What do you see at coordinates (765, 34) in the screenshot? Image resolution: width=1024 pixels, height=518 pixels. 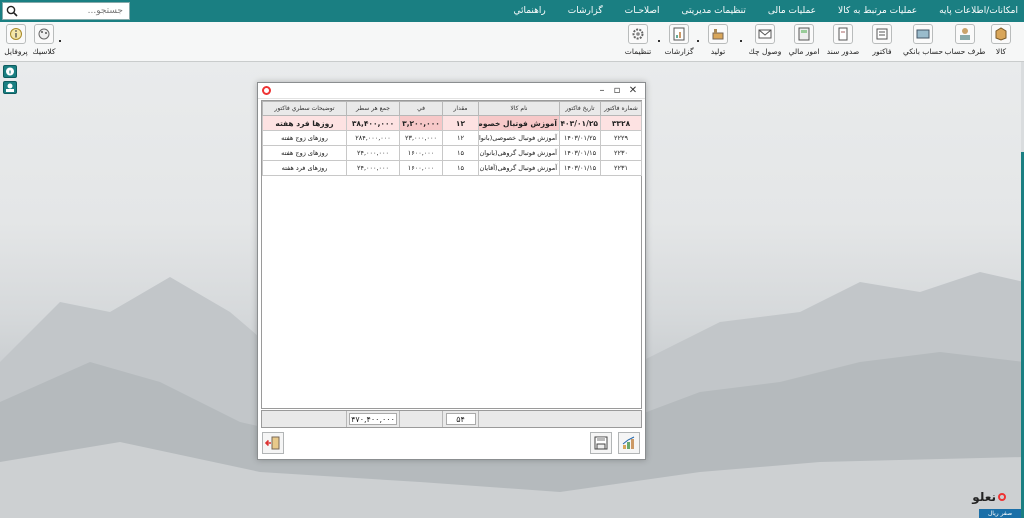 I see `envelope-icon` at bounding box center [765, 34].